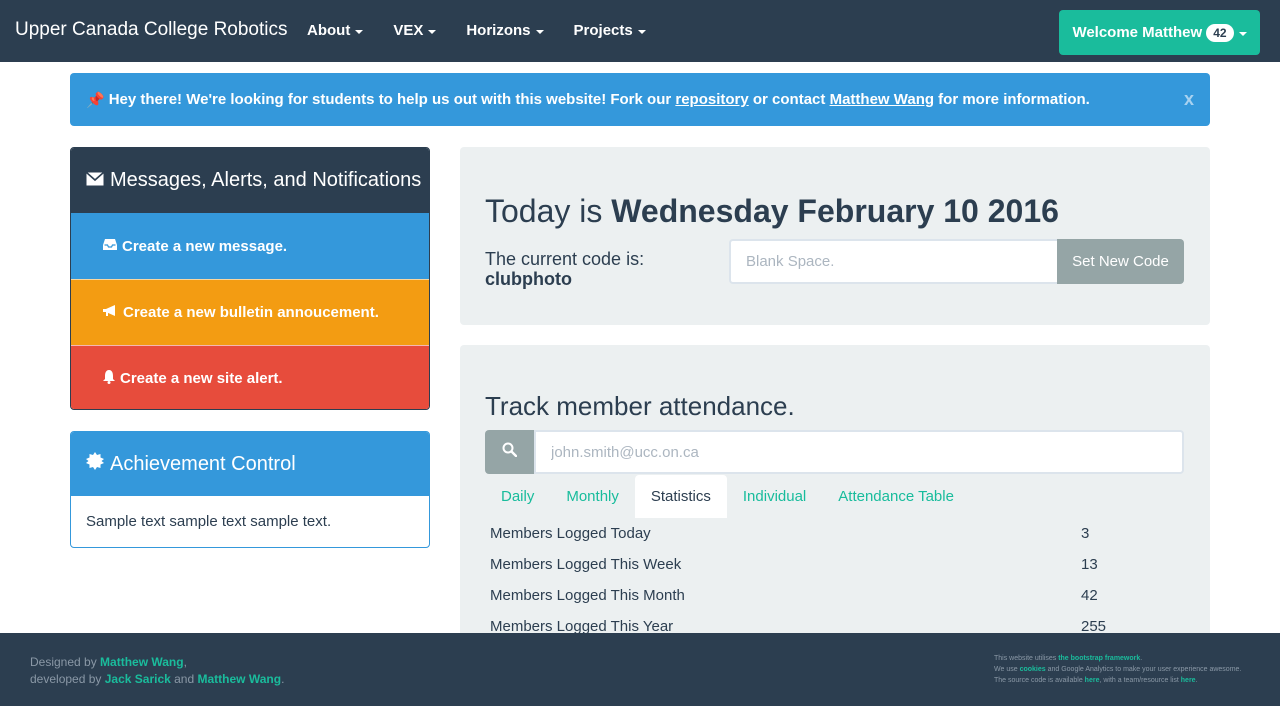 The height and width of the screenshot is (706, 1280). I want to click on tab-statistics: Statistics, so click(680, 496).